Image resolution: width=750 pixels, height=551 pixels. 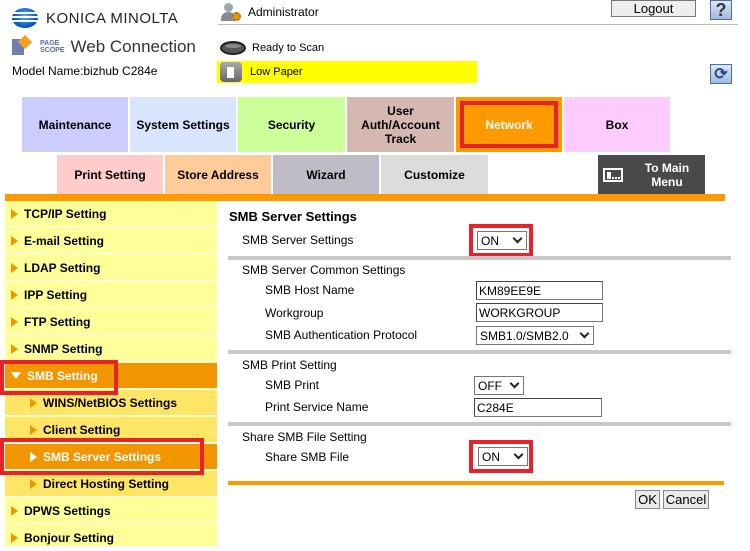 What do you see at coordinates (365, 197) in the screenshot?
I see `nav-divider` at bounding box center [365, 197].